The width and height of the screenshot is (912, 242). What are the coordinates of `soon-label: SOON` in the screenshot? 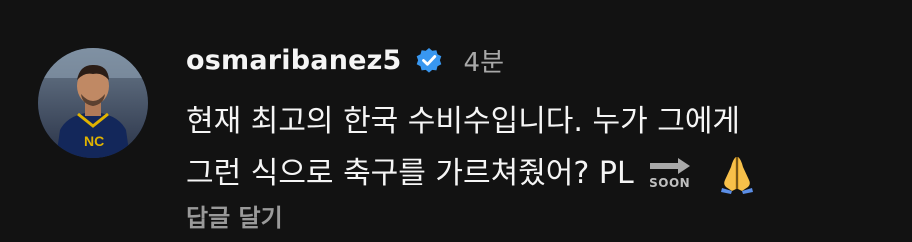 It's located at (670, 183).